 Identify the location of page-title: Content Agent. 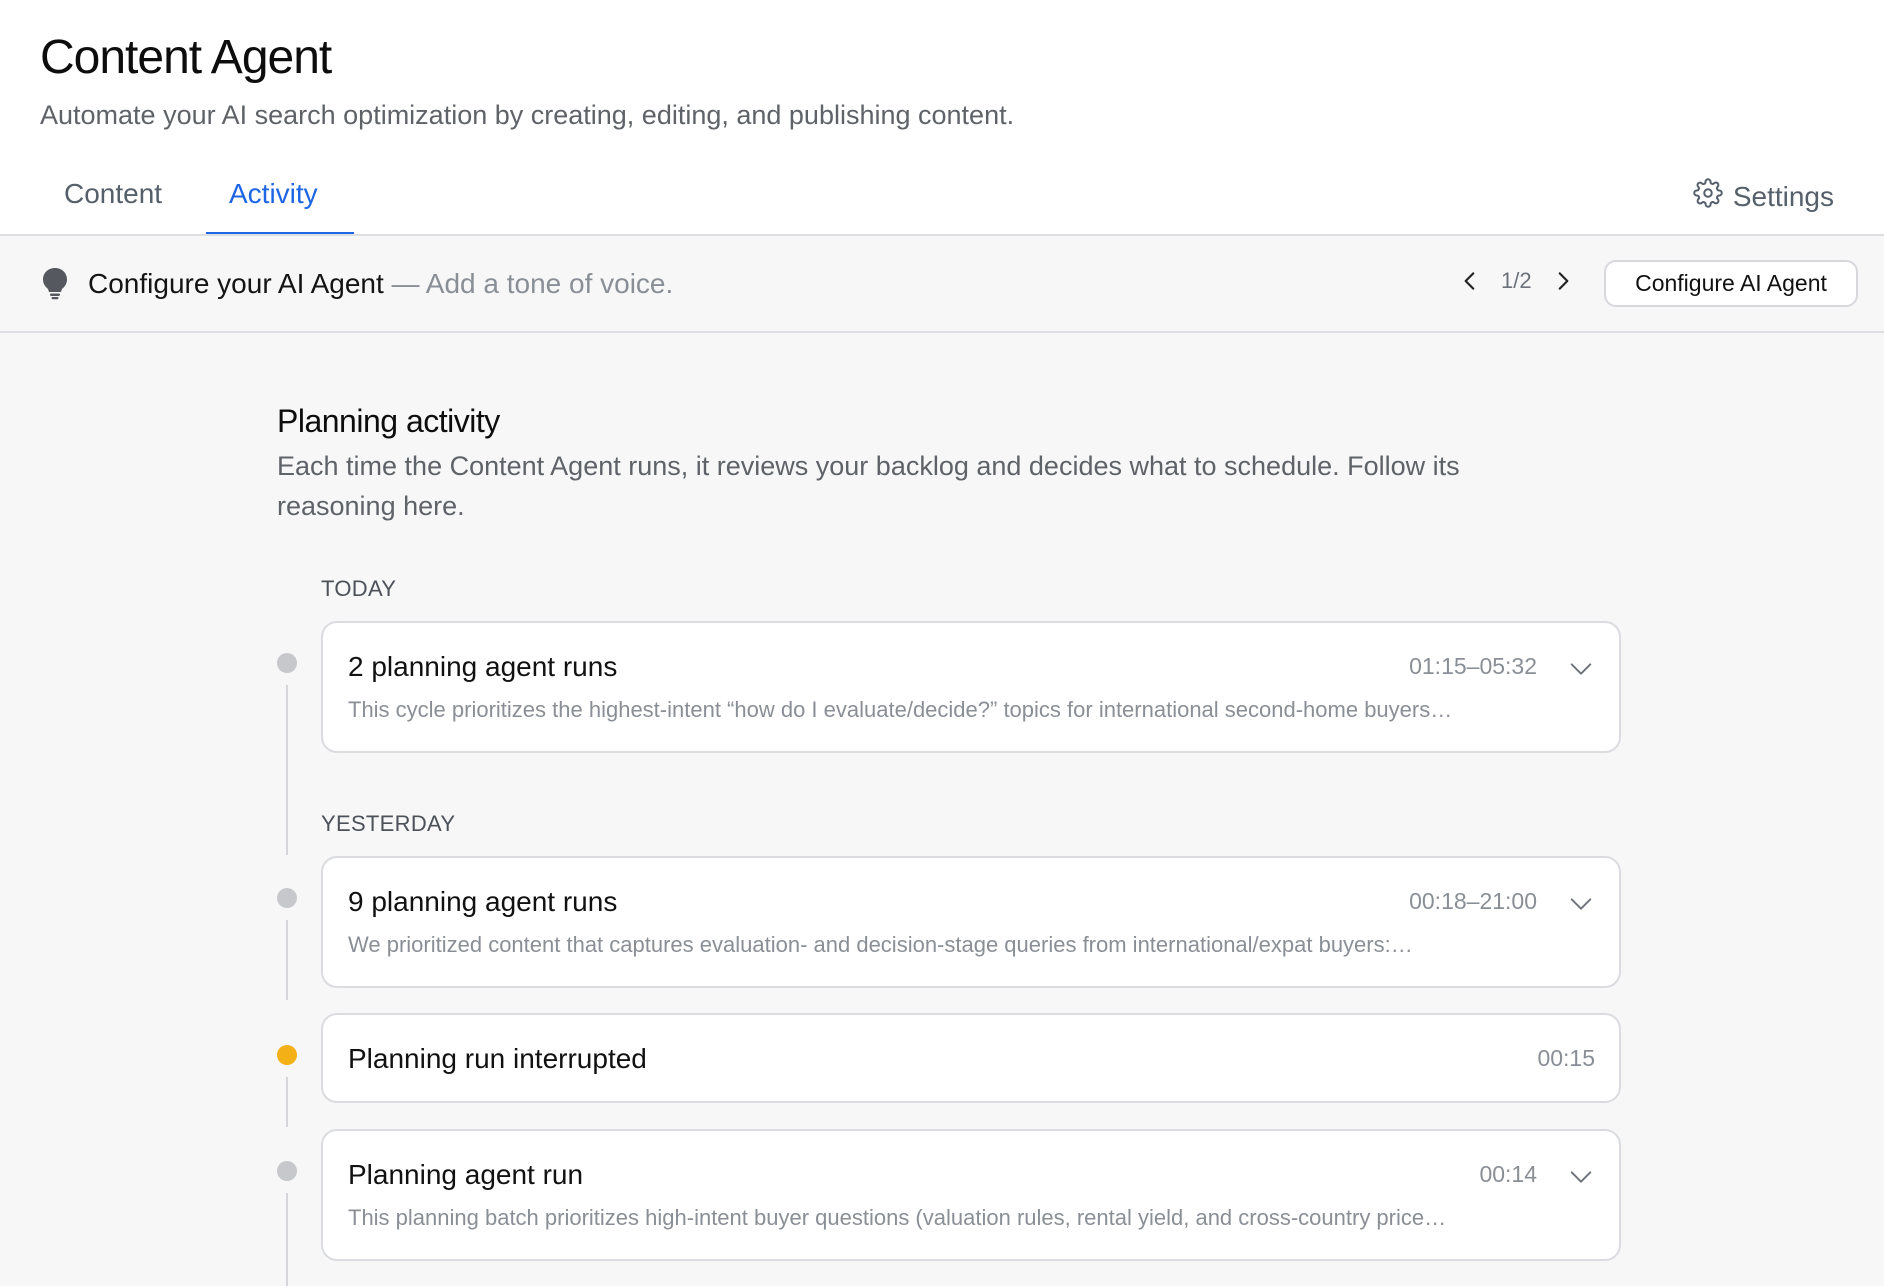
(186, 57).